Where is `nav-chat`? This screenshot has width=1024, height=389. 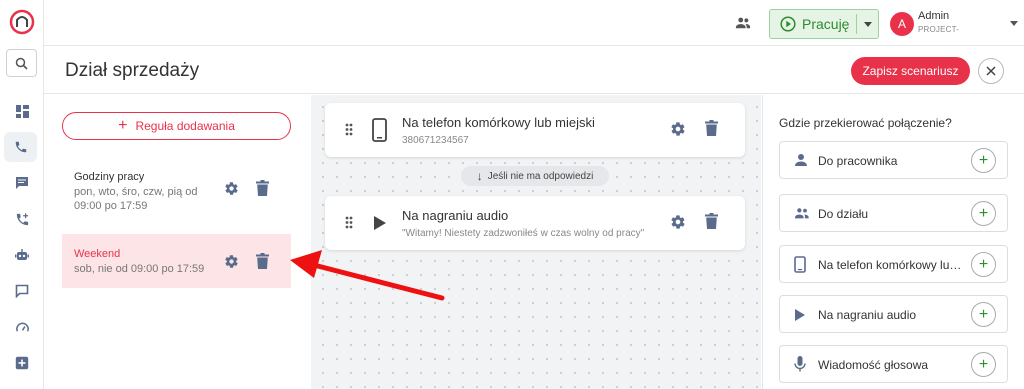 nav-chat is located at coordinates (22, 291).